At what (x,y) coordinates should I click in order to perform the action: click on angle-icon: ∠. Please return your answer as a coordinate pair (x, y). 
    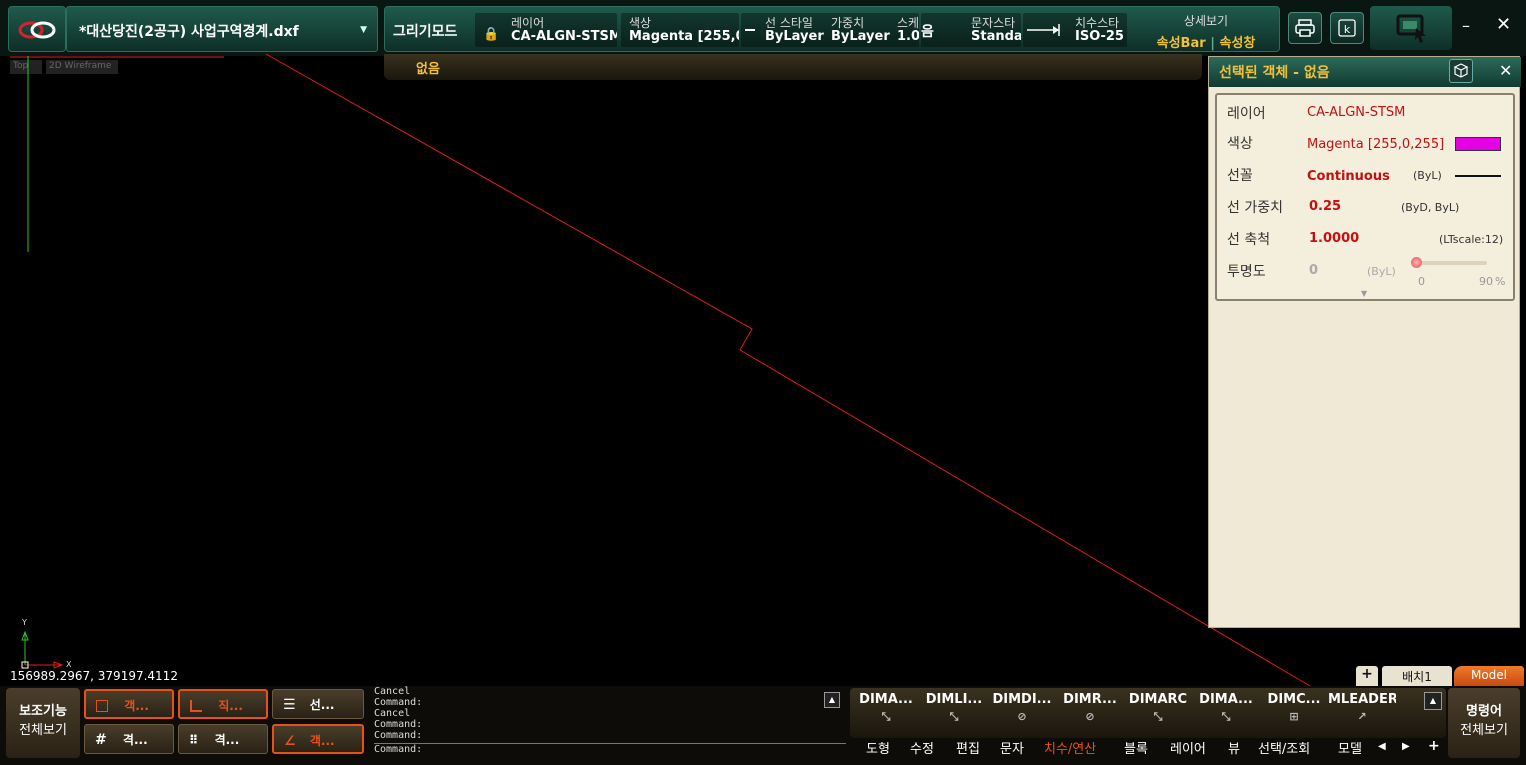
    Looking at the image, I should click on (290, 741).